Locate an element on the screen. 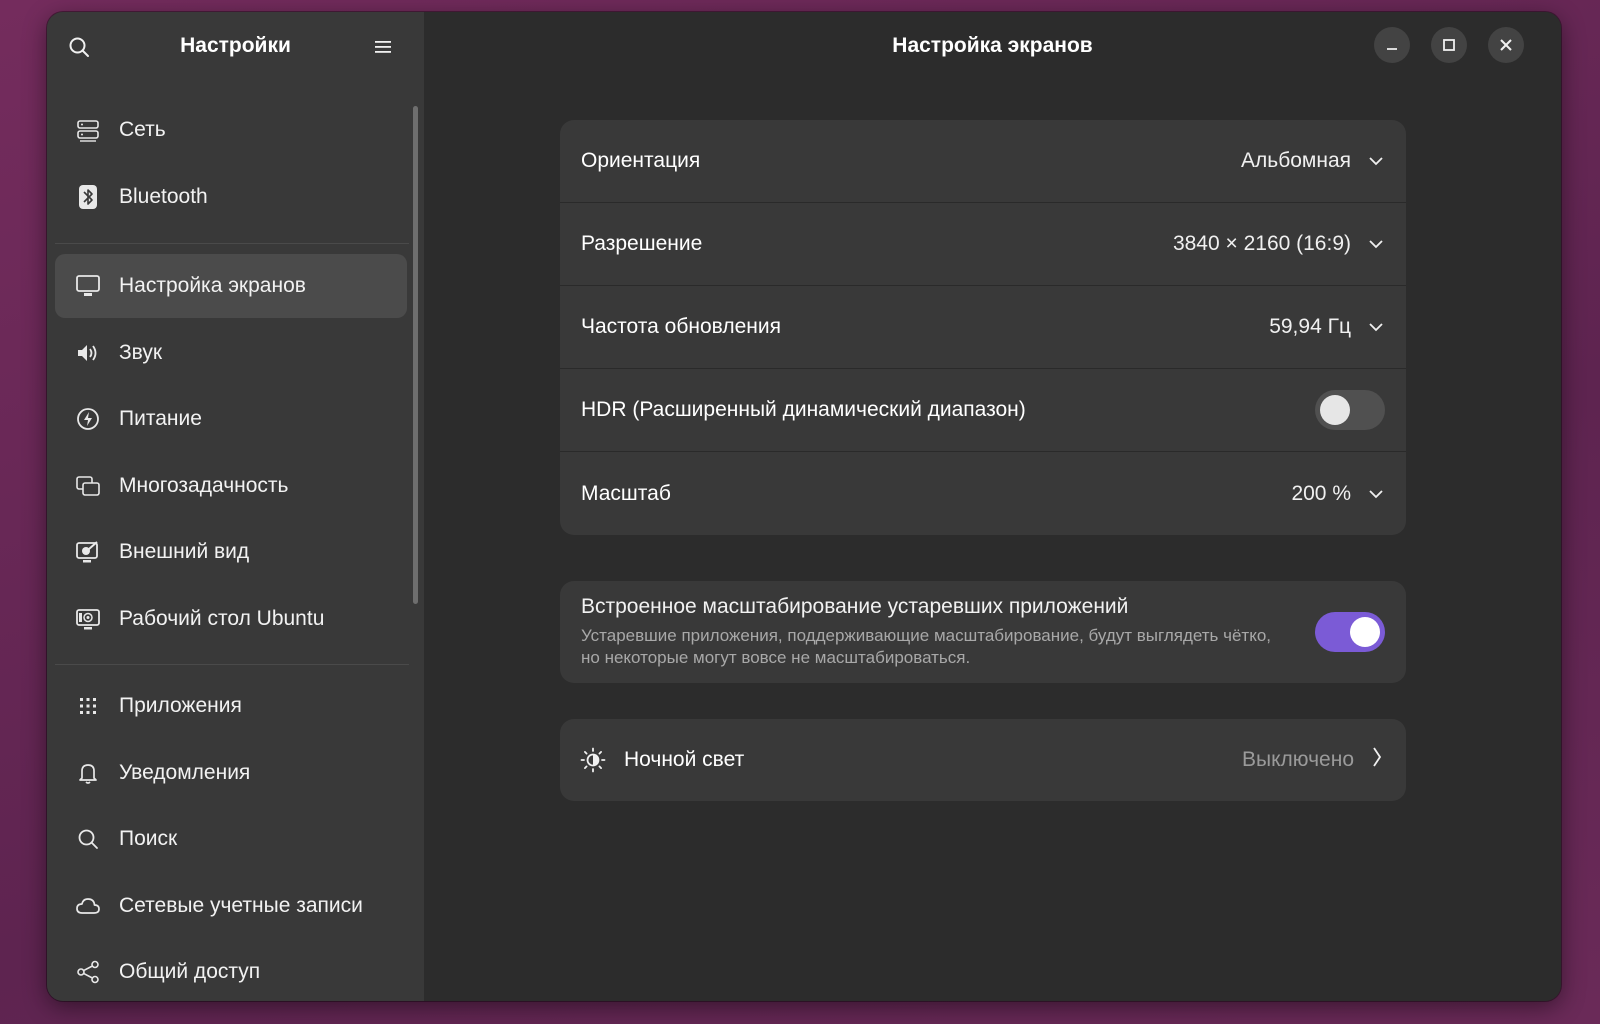  night-light-row: Ночной свет Выключено is located at coordinates (983, 760).